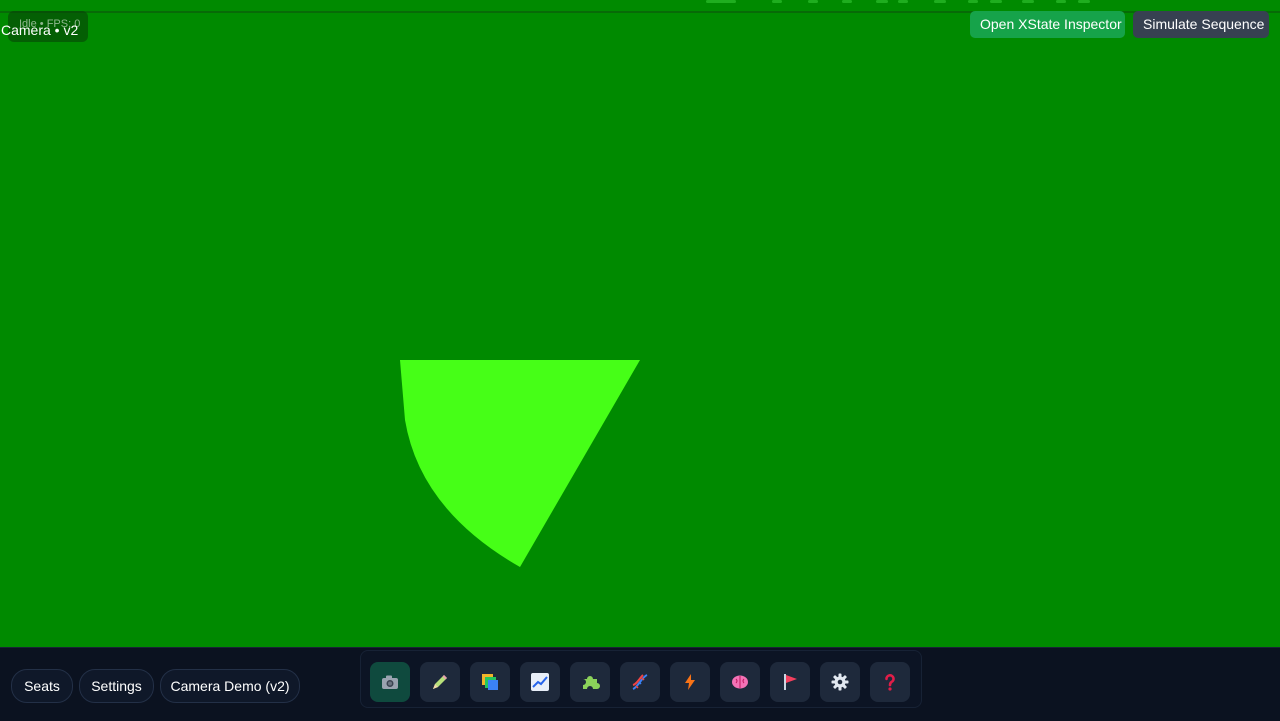 This screenshot has width=1280, height=721. I want to click on tool-dna, so click(640, 682).